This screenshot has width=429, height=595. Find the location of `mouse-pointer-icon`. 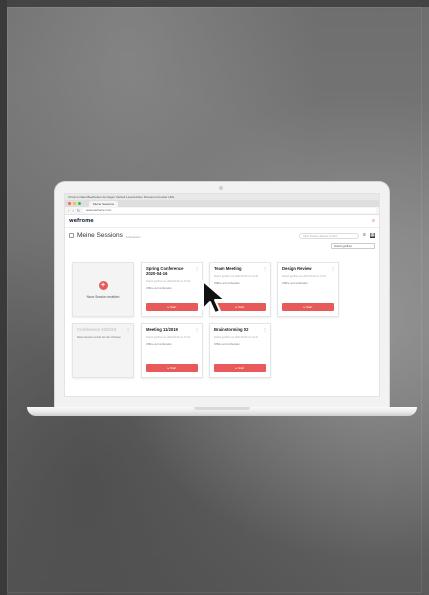

mouse-pointer-icon is located at coordinates (214, 297).